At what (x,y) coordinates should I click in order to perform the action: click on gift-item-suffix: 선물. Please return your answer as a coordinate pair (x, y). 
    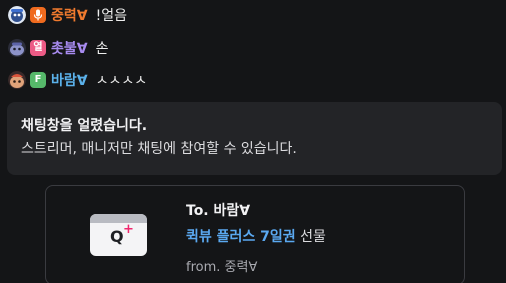
    Looking at the image, I should click on (310, 237).